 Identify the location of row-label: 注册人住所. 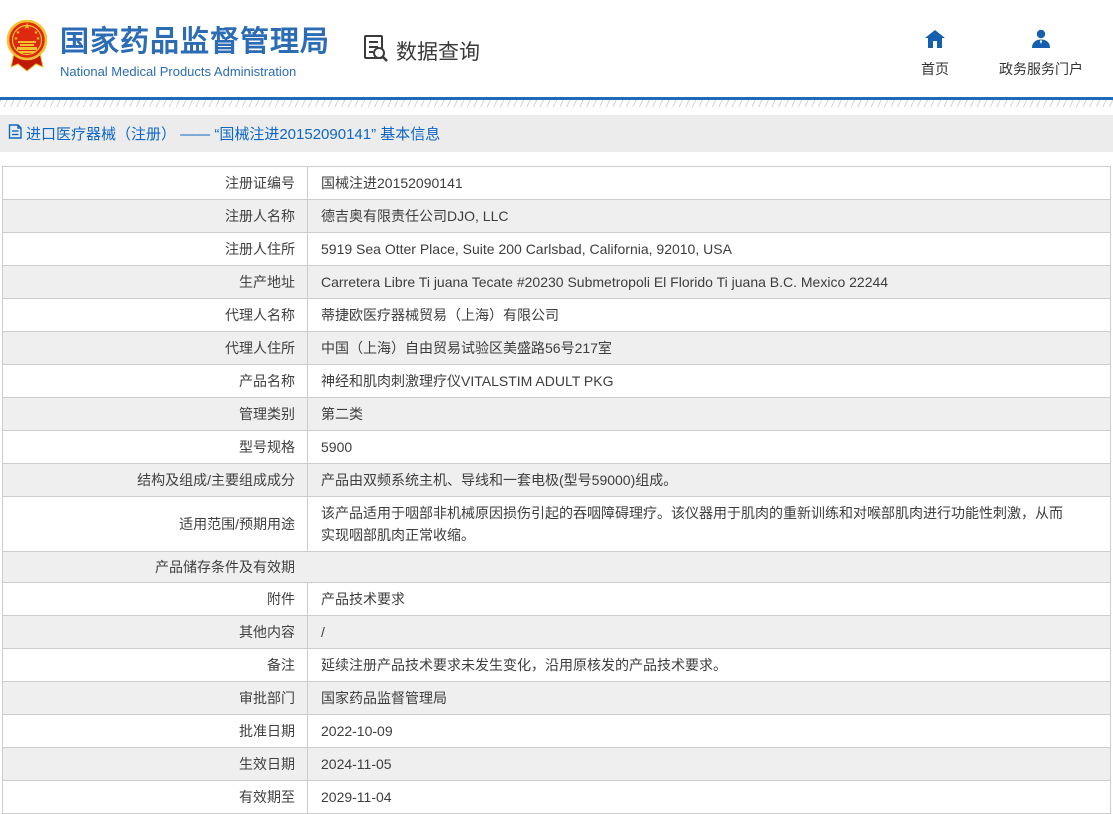
(260, 249).